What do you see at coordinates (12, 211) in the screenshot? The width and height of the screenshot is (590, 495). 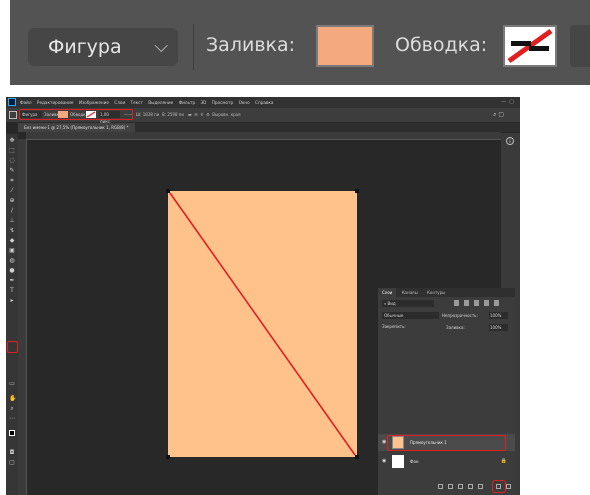 I see `brush-tool-icon: ∕` at bounding box center [12, 211].